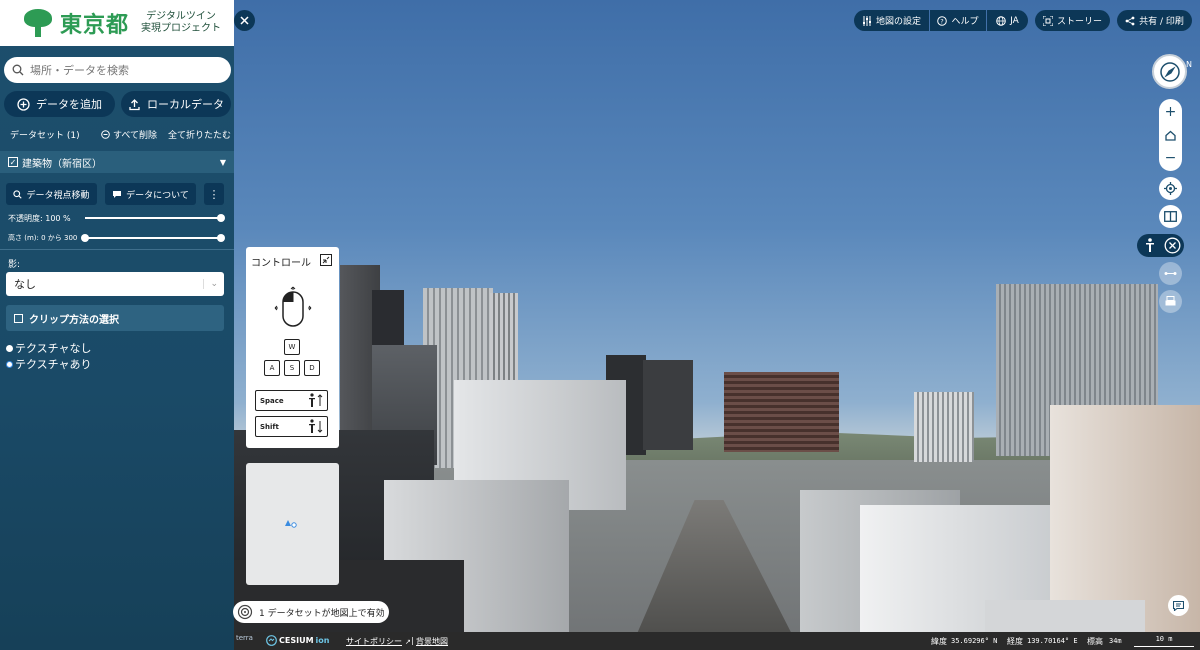  Describe the element at coordinates (245, 612) in the screenshot. I see `layers-signal-icon` at that location.